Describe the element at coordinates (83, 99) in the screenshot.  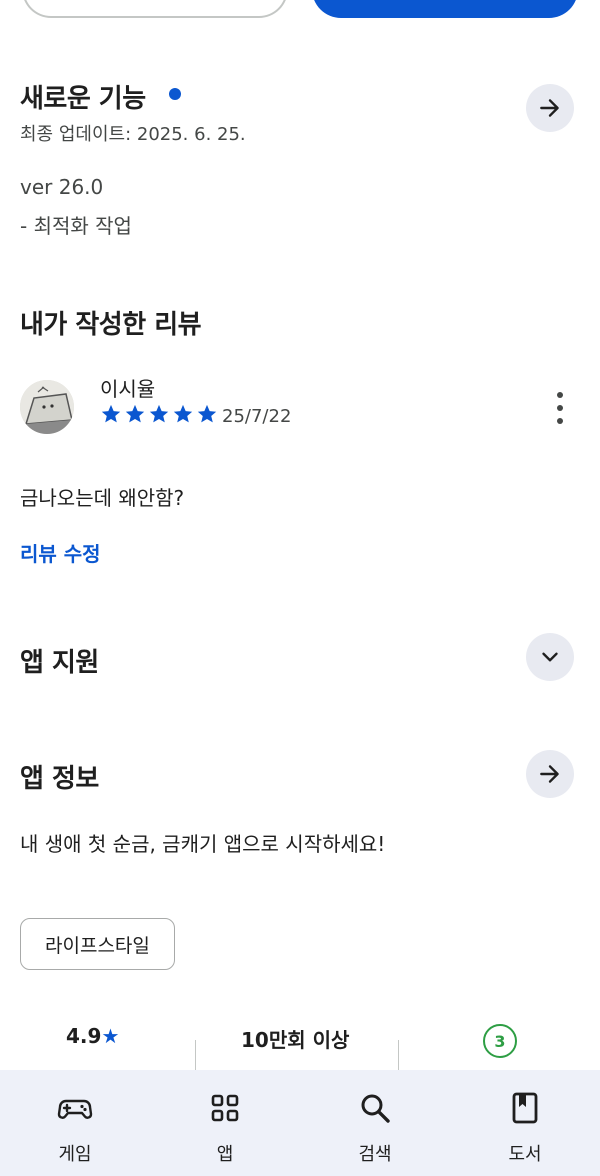
I see `whats-new-title: 새로운 기능` at that location.